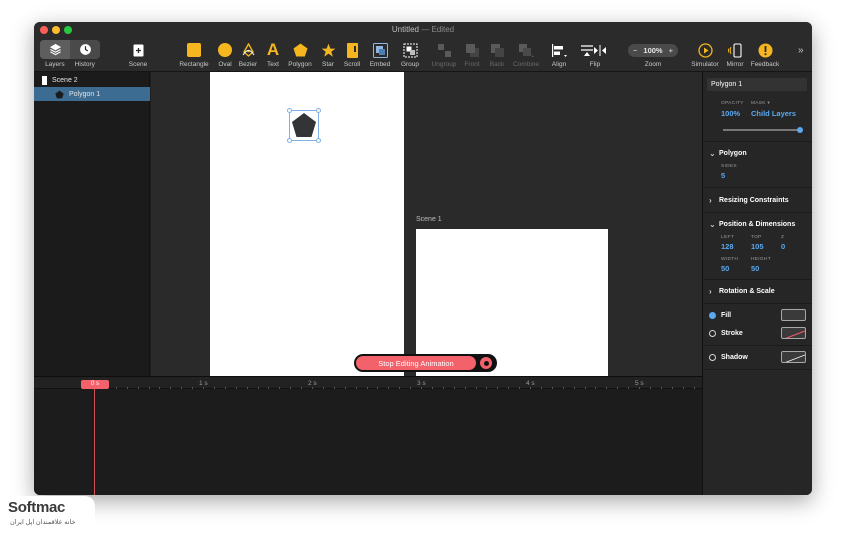 The height and width of the screenshot is (540, 845). Describe the element at coordinates (749, 200) in the screenshot. I see `section-resizing-constraints: › Resizing Constraints` at that location.